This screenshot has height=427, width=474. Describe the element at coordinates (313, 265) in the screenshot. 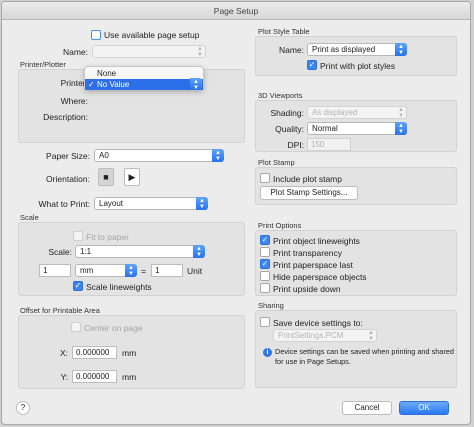

I see `print-paperspace-last-label: Print paperspace last` at that location.